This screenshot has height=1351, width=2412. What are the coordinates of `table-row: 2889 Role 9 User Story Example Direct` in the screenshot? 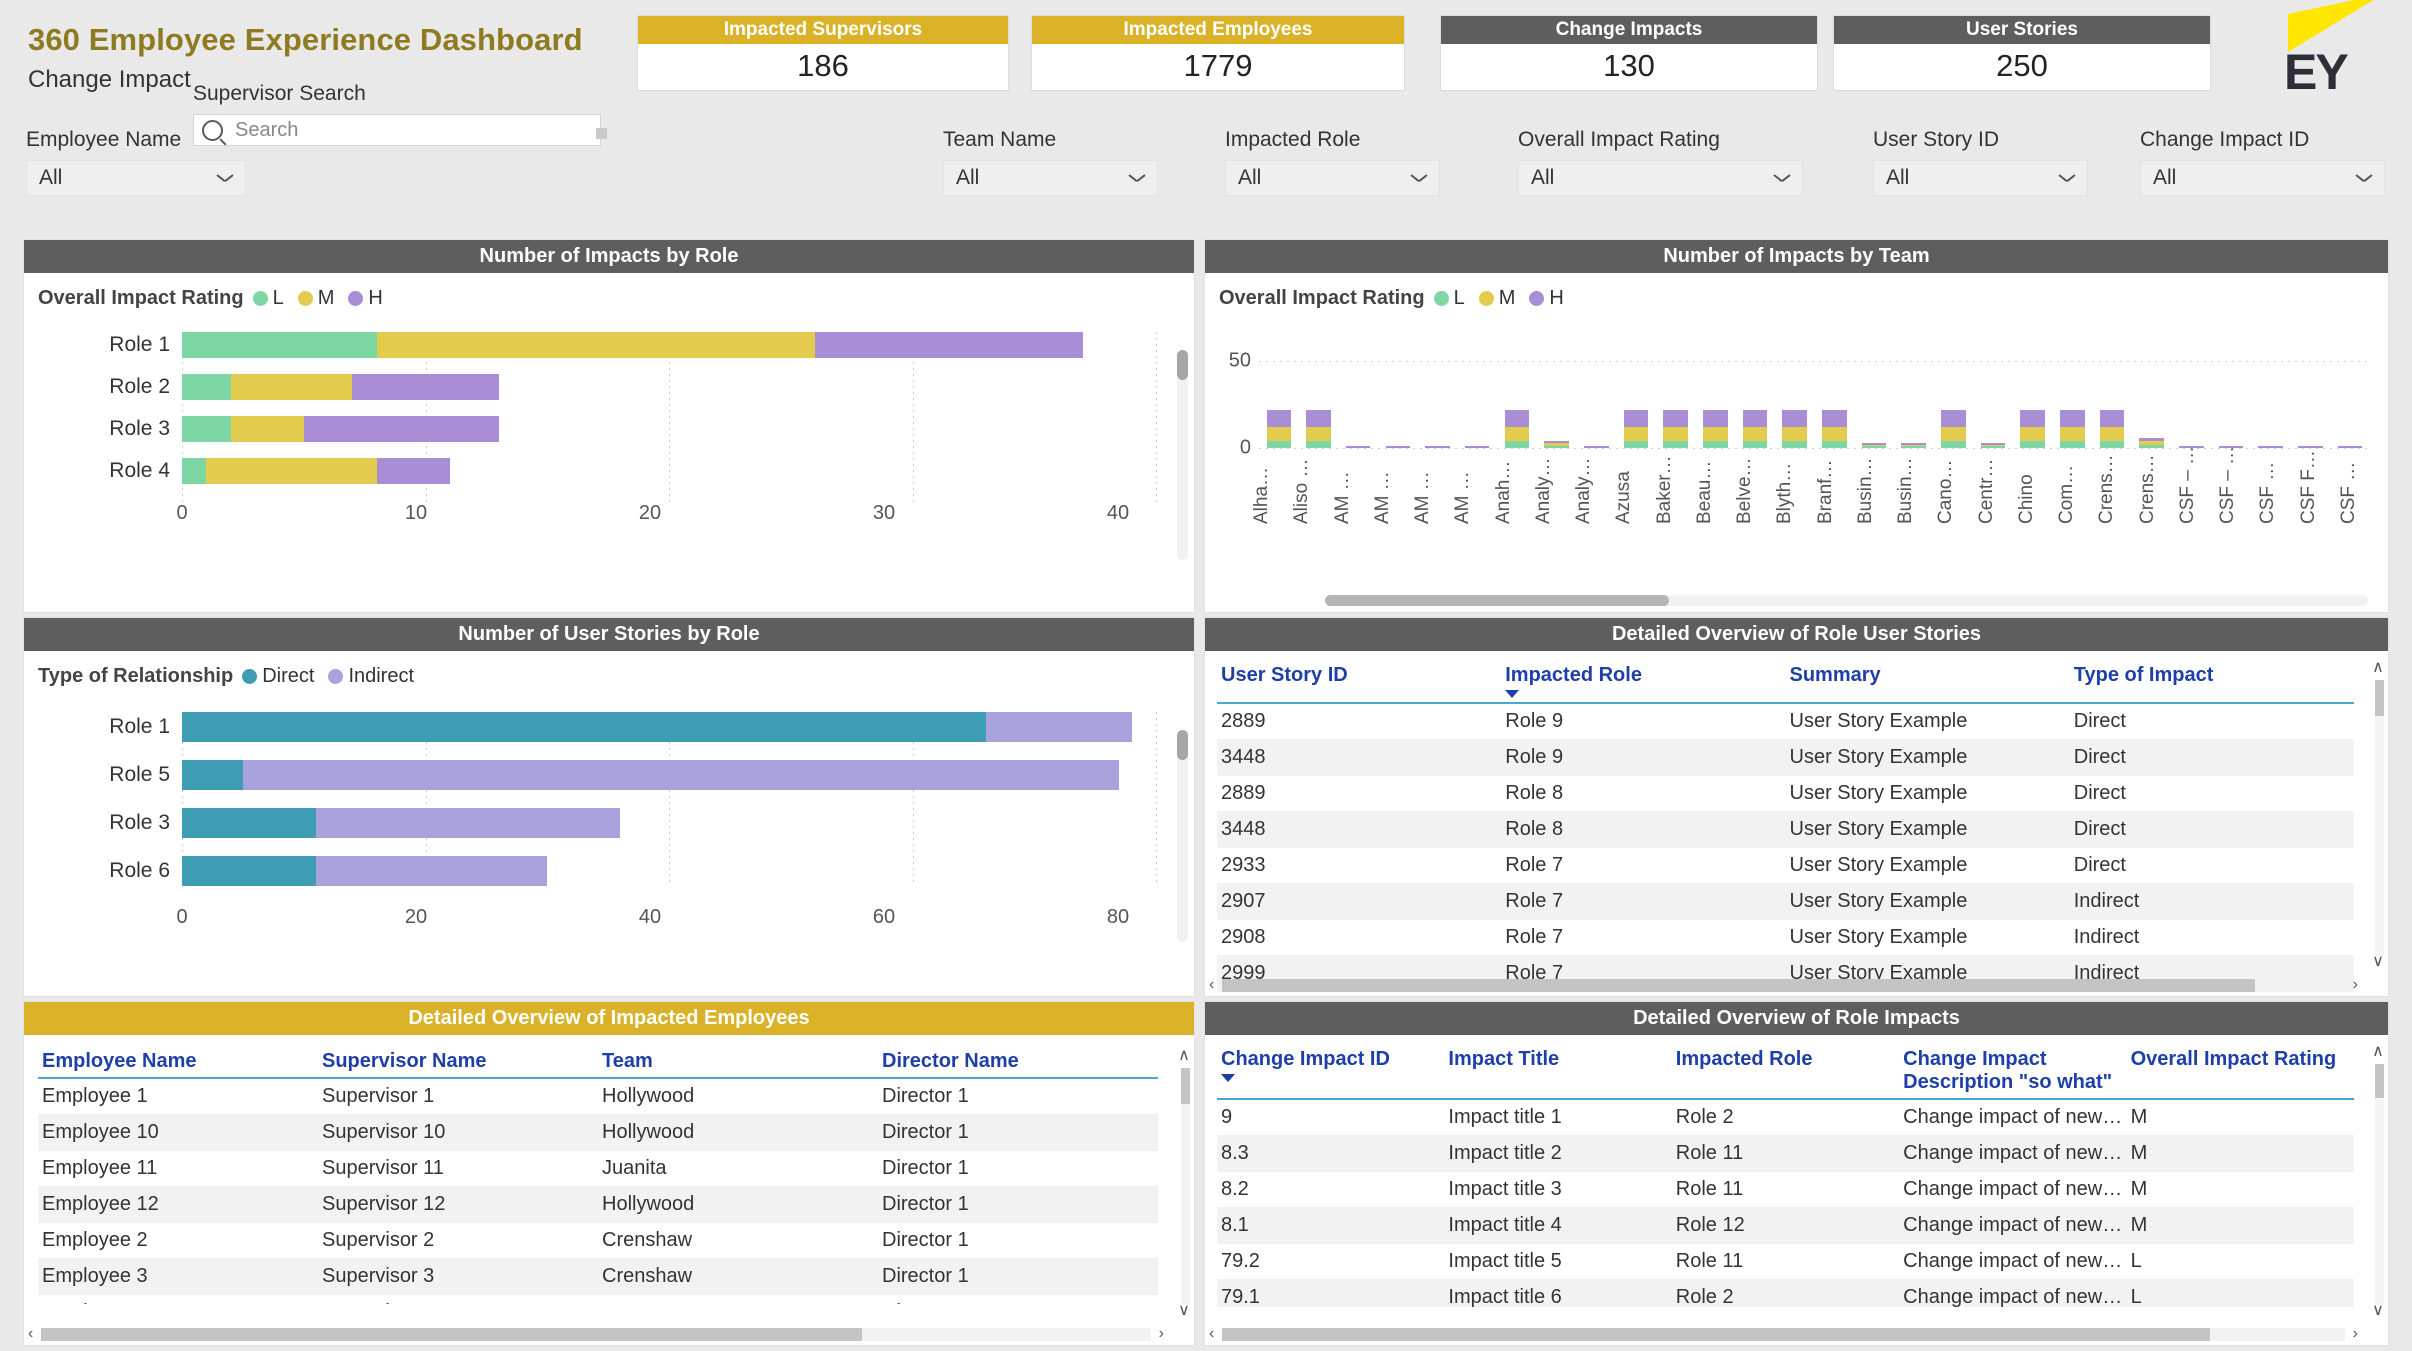 It's located at (1785, 721).